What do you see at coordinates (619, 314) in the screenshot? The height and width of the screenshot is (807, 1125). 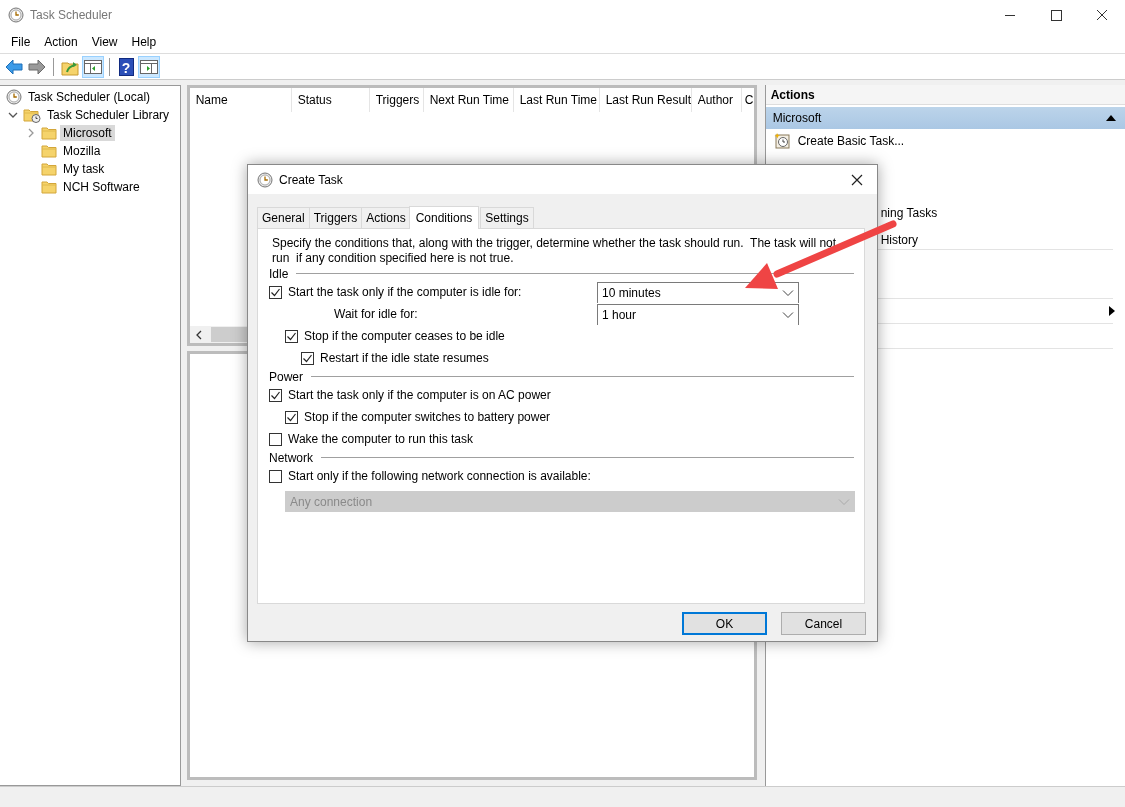 I see `dropdown-value: 1 hour` at bounding box center [619, 314].